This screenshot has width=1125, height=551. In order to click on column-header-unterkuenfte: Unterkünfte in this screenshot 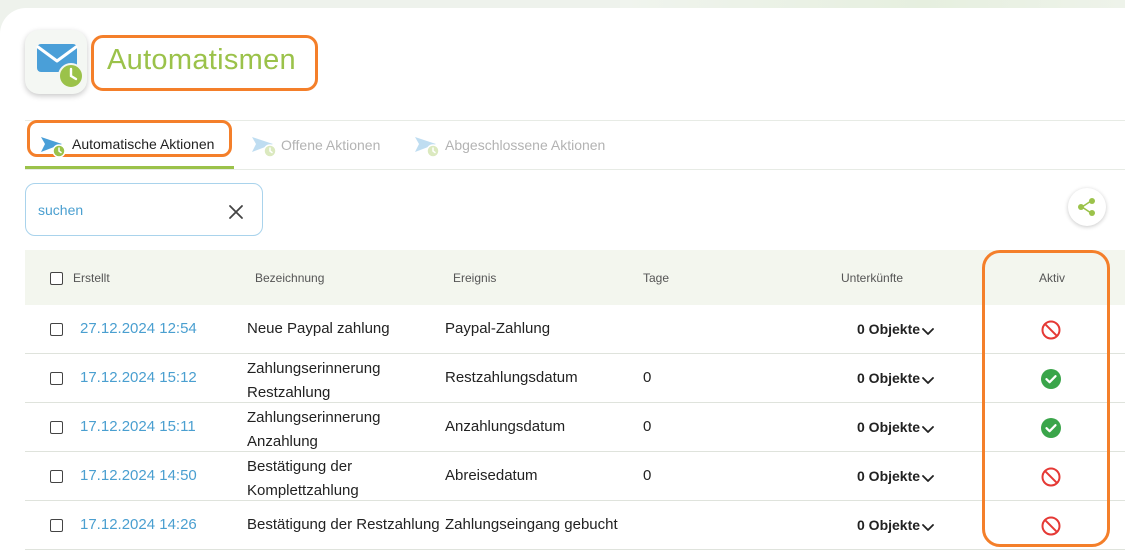, I will do `click(872, 278)`.